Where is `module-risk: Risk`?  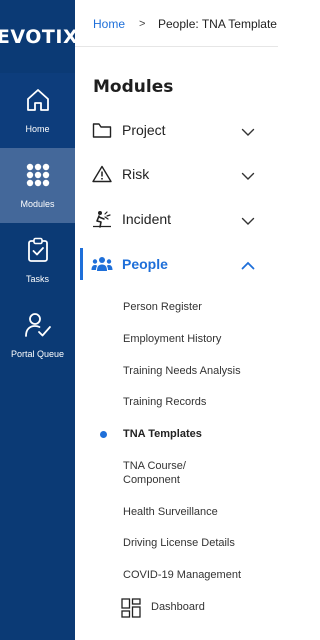 module-risk: Risk is located at coordinates (176, 174).